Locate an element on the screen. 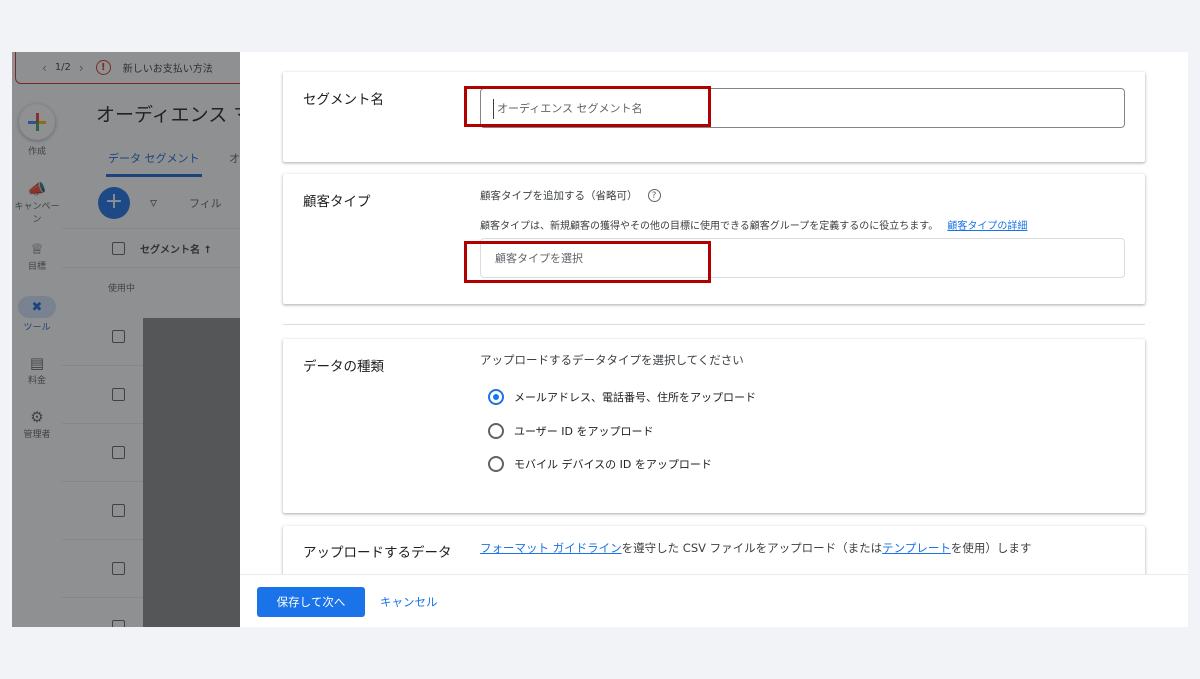 This screenshot has width=1200, height=679. radio-label: モバイル デバイスの ID をアップロード is located at coordinates (613, 464).